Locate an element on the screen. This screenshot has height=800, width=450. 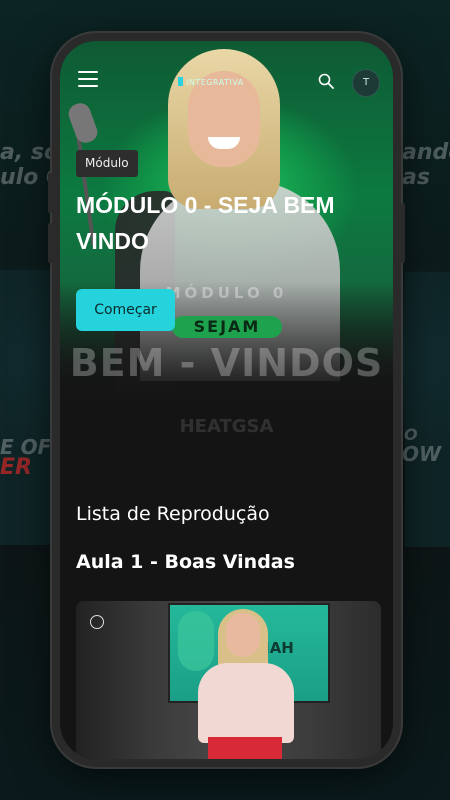
logo-text: INTEGRATIVA is located at coordinates (215, 82).